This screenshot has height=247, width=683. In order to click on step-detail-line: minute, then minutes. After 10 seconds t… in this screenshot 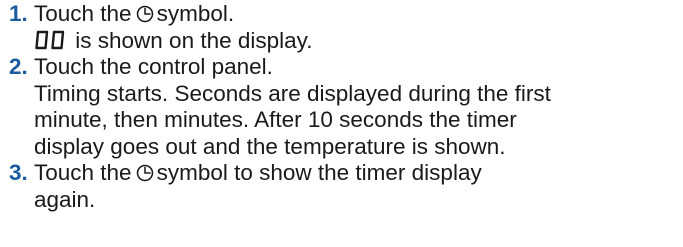, I will do `click(275, 119)`.